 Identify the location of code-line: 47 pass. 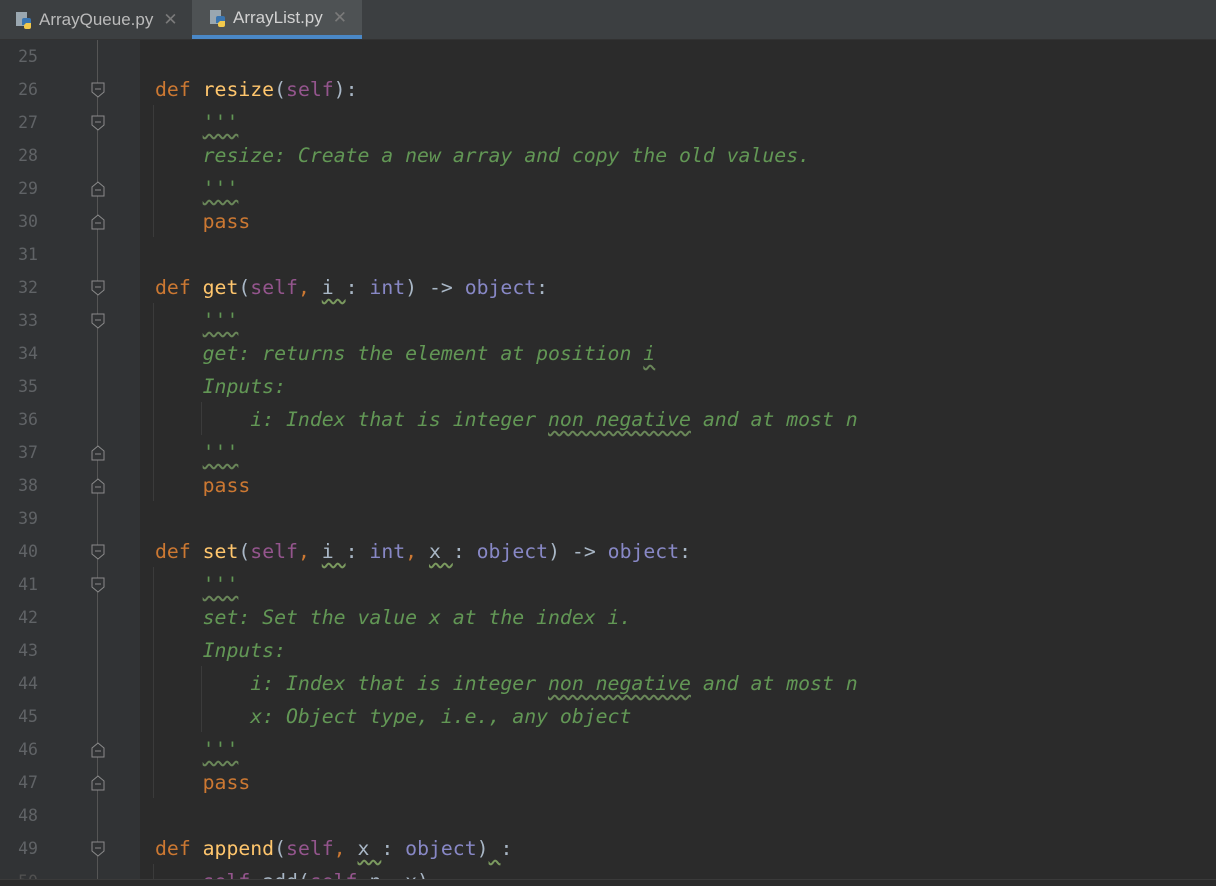
(608, 782).